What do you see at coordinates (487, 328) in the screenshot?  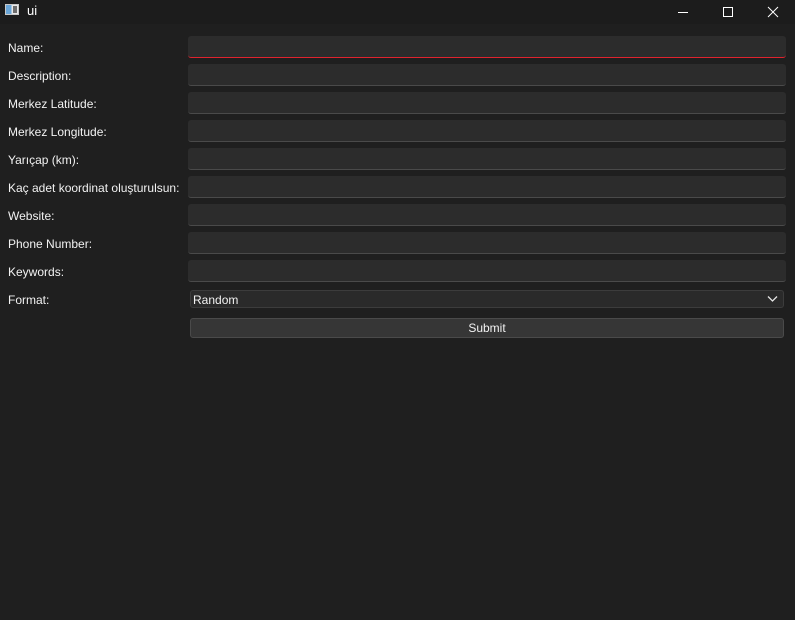 I see `submit-button: Submit` at bounding box center [487, 328].